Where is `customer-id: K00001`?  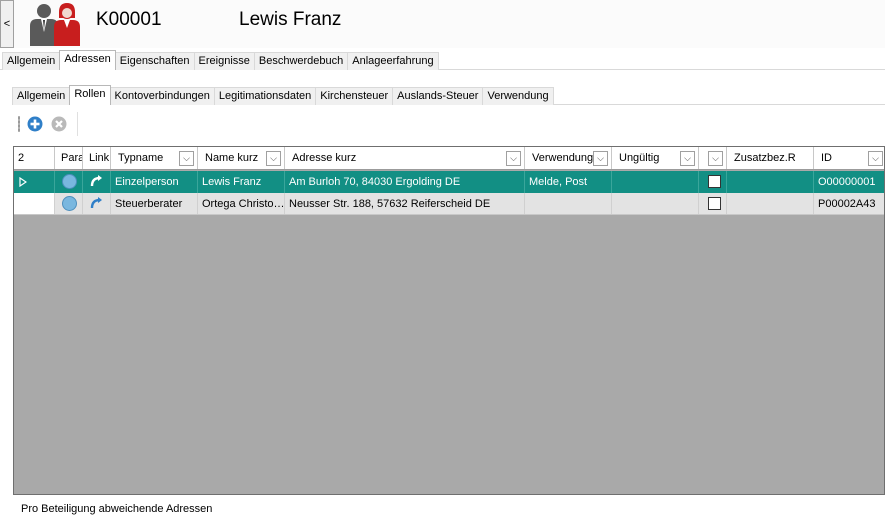
customer-id: K00001 is located at coordinates (129, 19).